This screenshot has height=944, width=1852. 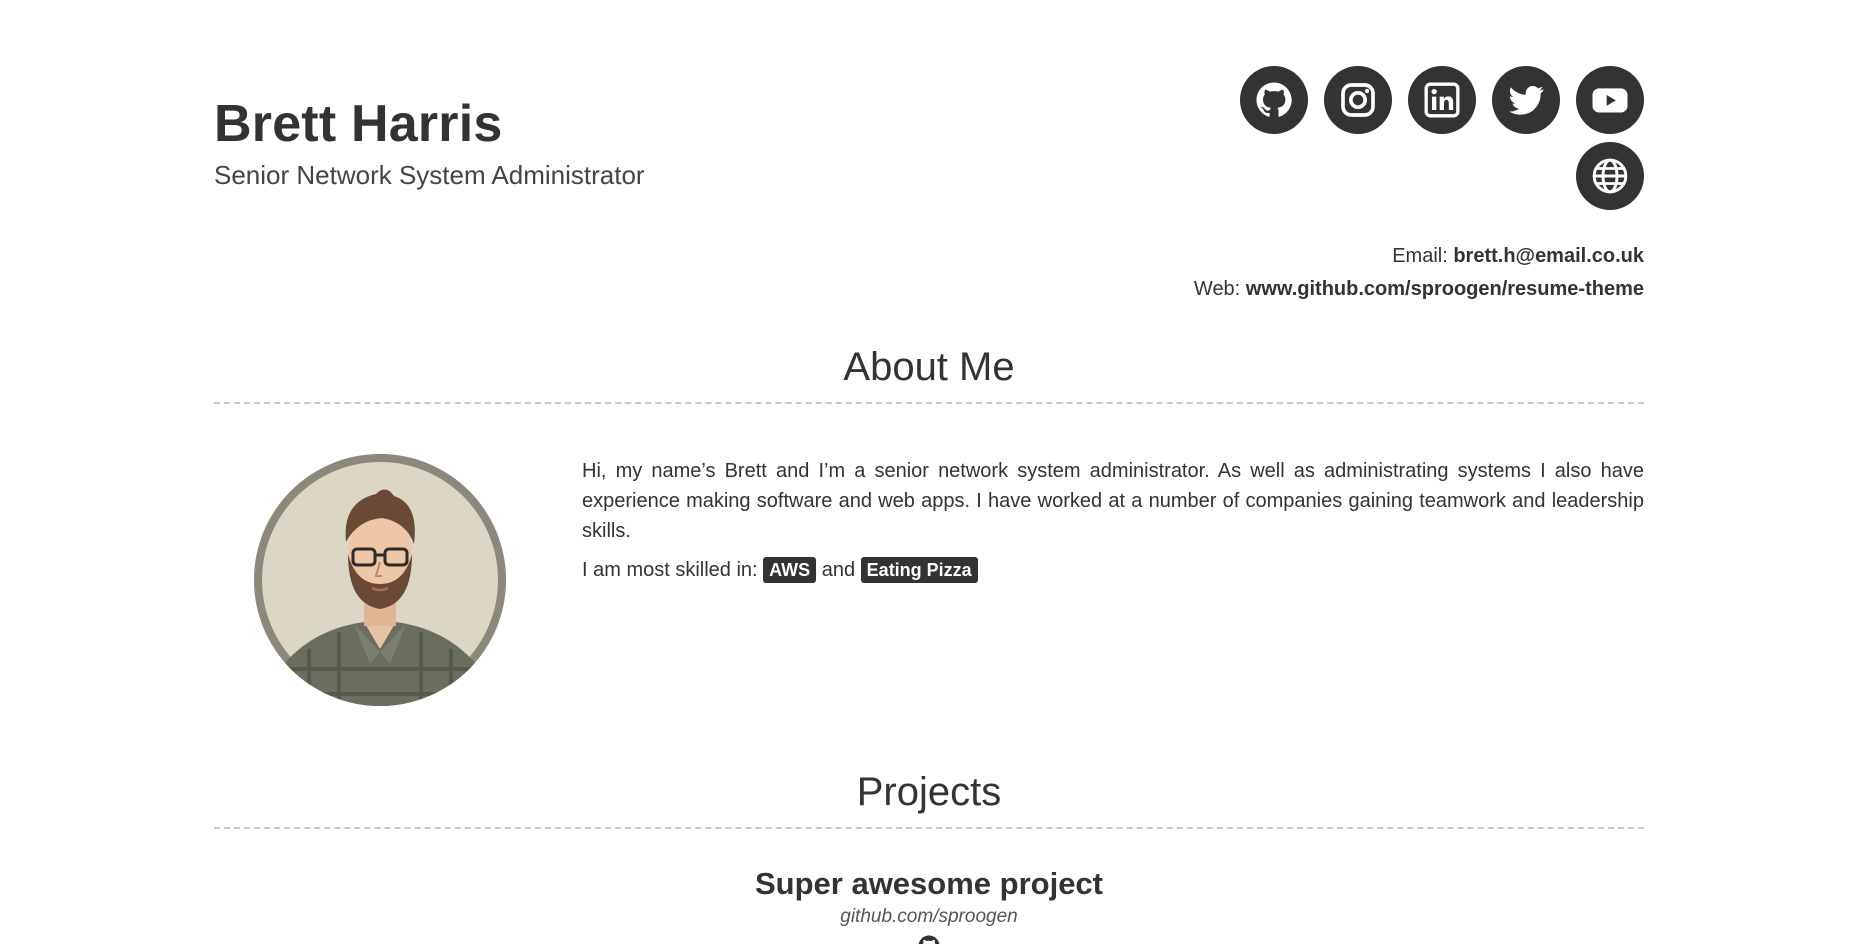 I want to click on email-link: brett.h@email.co.uk, so click(x=1548, y=256).